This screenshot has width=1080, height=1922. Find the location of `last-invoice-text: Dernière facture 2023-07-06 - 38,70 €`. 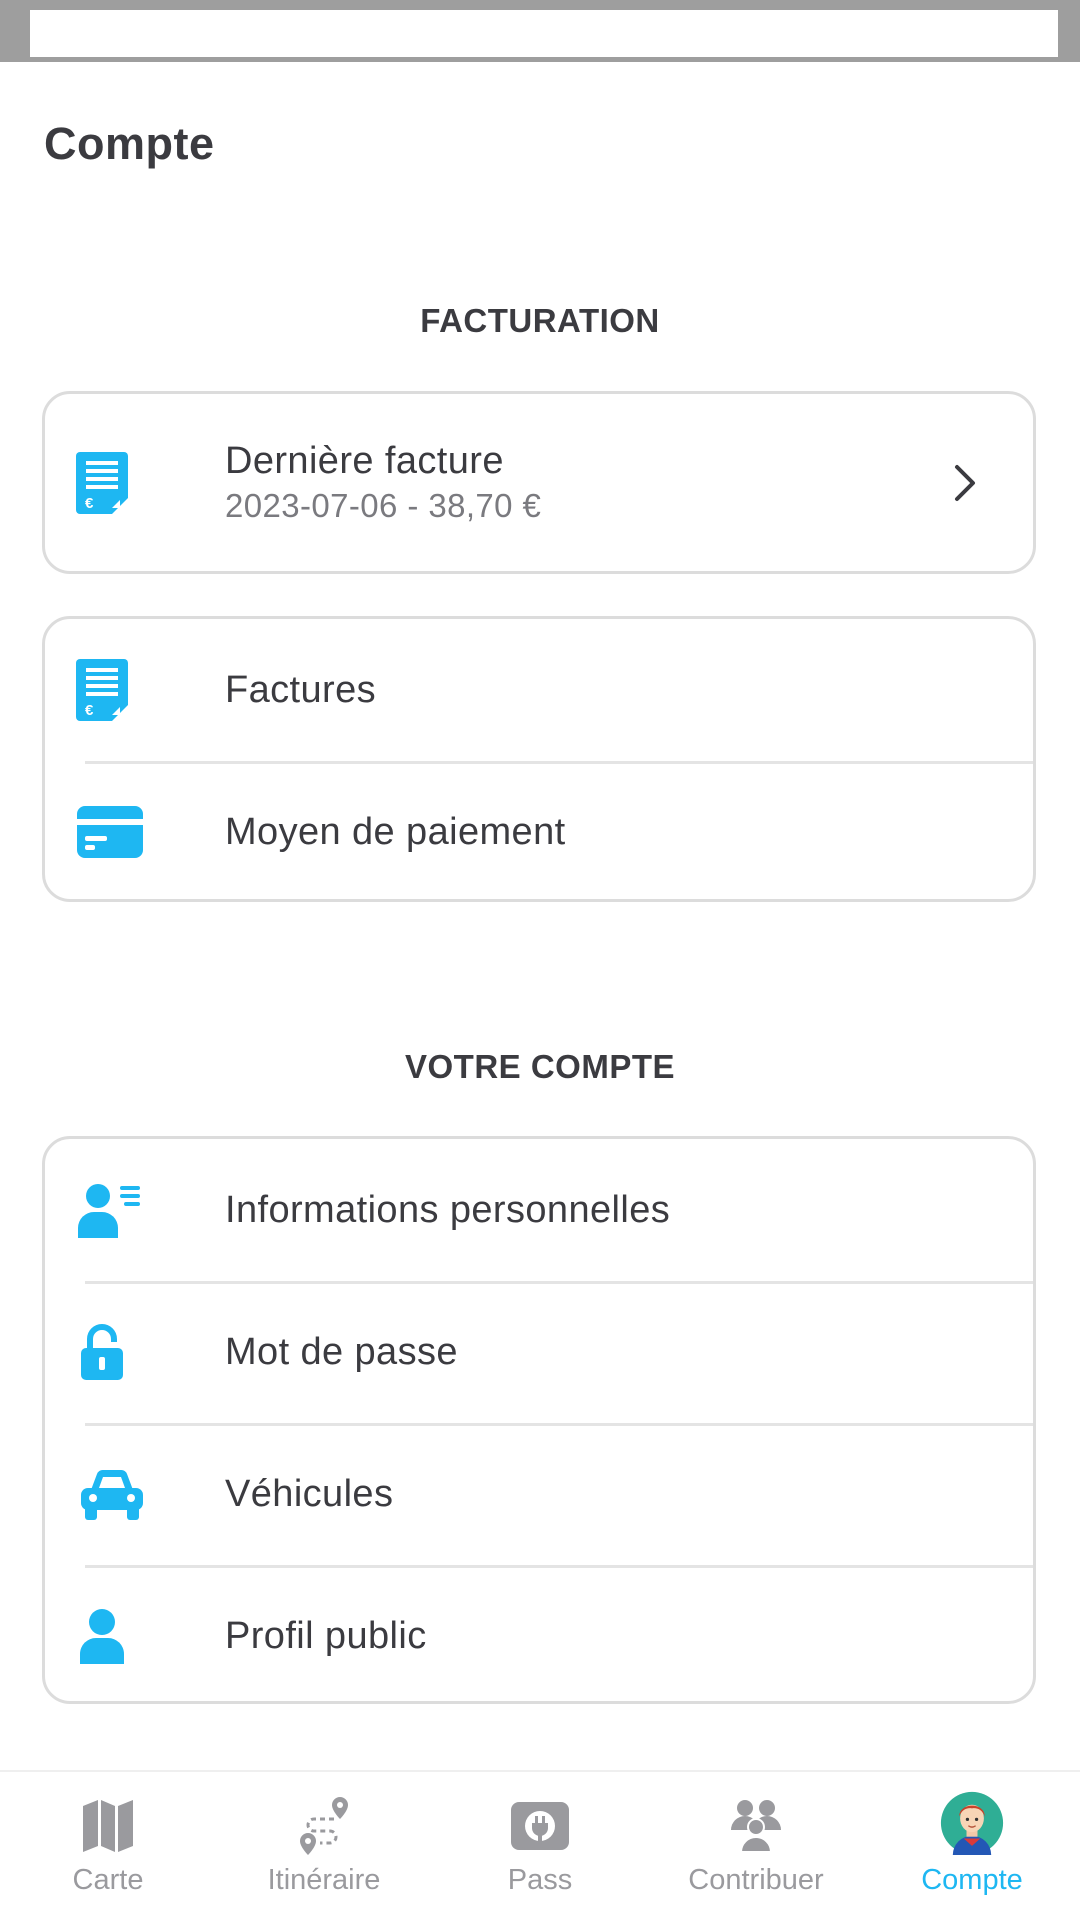

last-invoice-text: Dernière facture 2023-07-06 - 38,70 € is located at coordinates (383, 482).